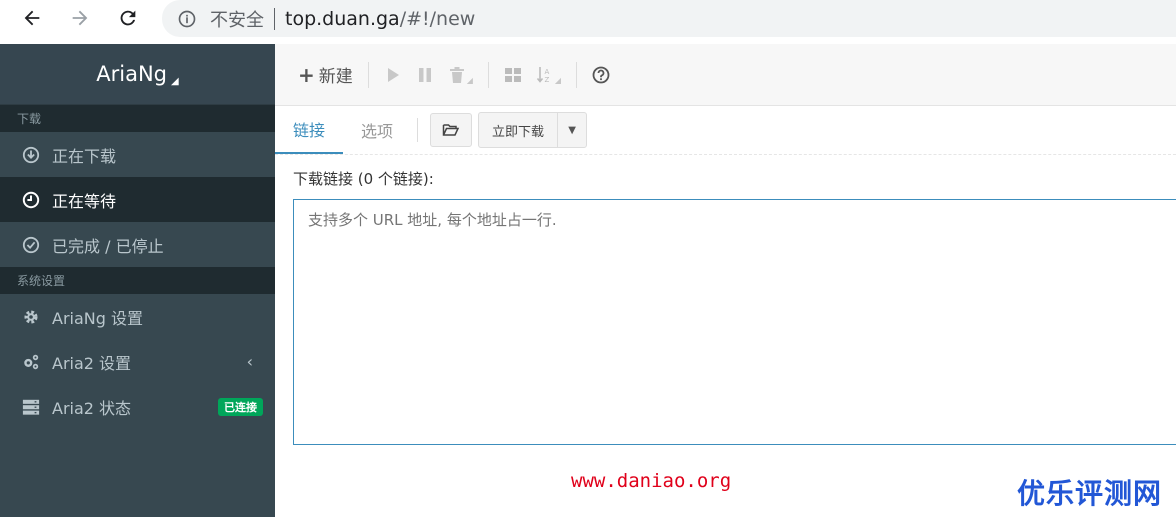 This screenshot has width=1176, height=517. Describe the element at coordinates (128, 18) in the screenshot. I see `reload-icon` at that location.